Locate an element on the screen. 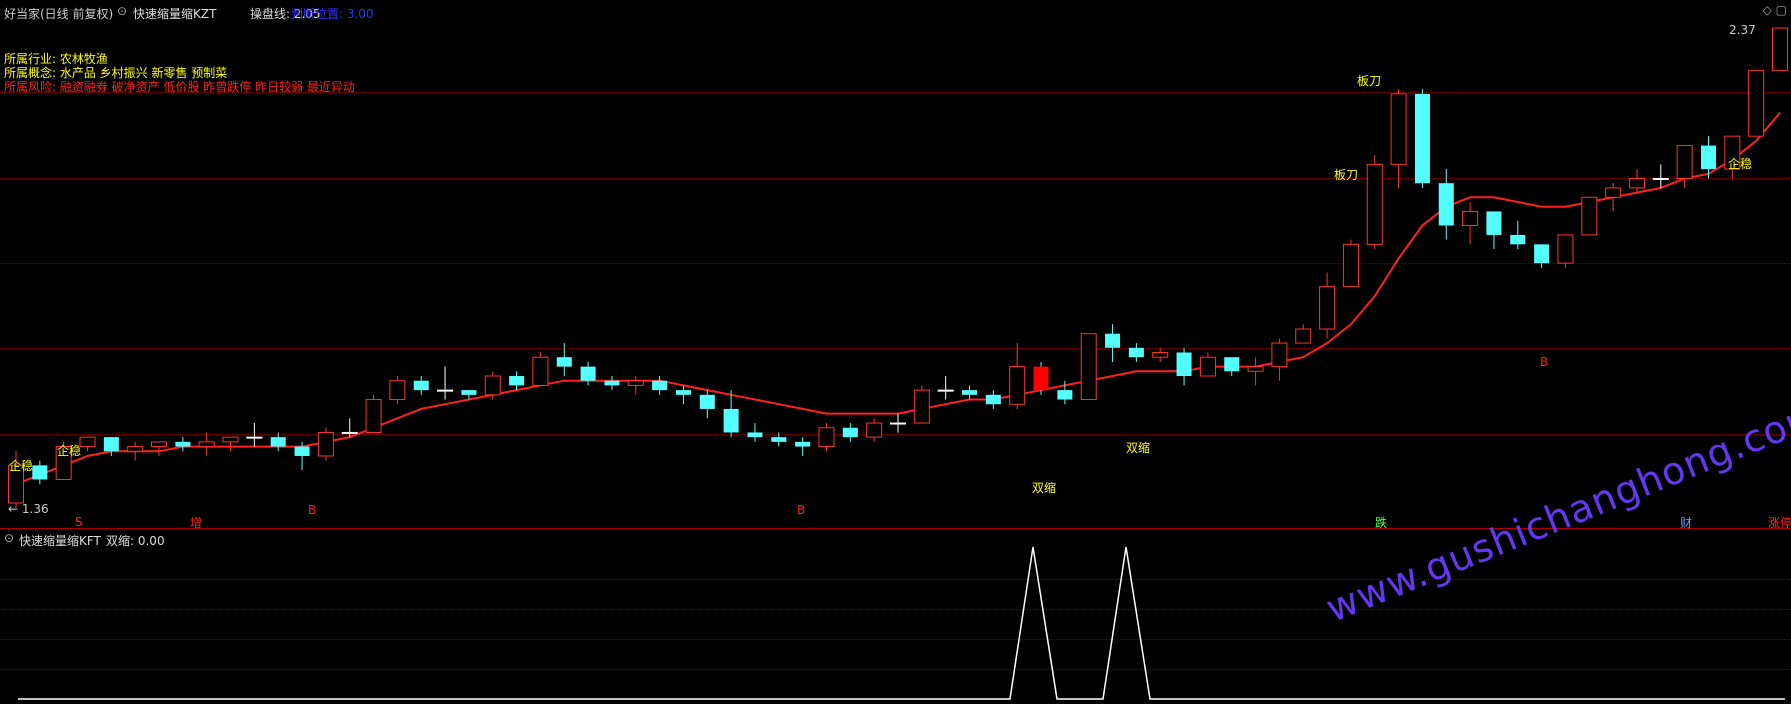 The image size is (1791, 704). position-value: 判断位置: 3.00 is located at coordinates (332, 14).